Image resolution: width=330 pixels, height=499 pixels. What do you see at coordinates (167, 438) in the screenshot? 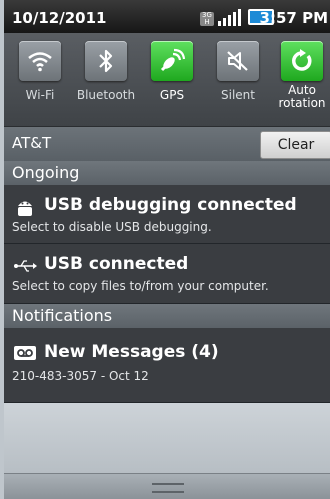
I see `panel-empty-area` at bounding box center [167, 438].